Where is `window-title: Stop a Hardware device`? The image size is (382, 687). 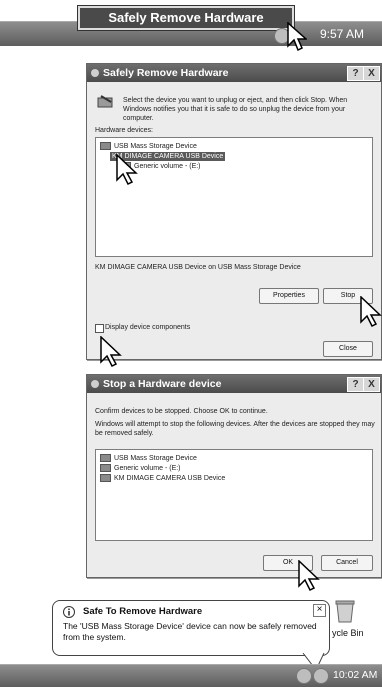 window-title: Stop a Hardware device is located at coordinates (162, 384).